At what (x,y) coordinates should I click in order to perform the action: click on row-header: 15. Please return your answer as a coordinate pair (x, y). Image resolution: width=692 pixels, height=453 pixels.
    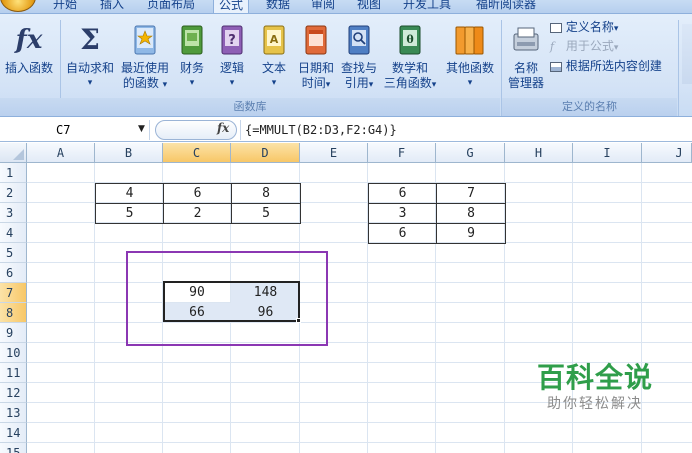
    Looking at the image, I should click on (13, 448).